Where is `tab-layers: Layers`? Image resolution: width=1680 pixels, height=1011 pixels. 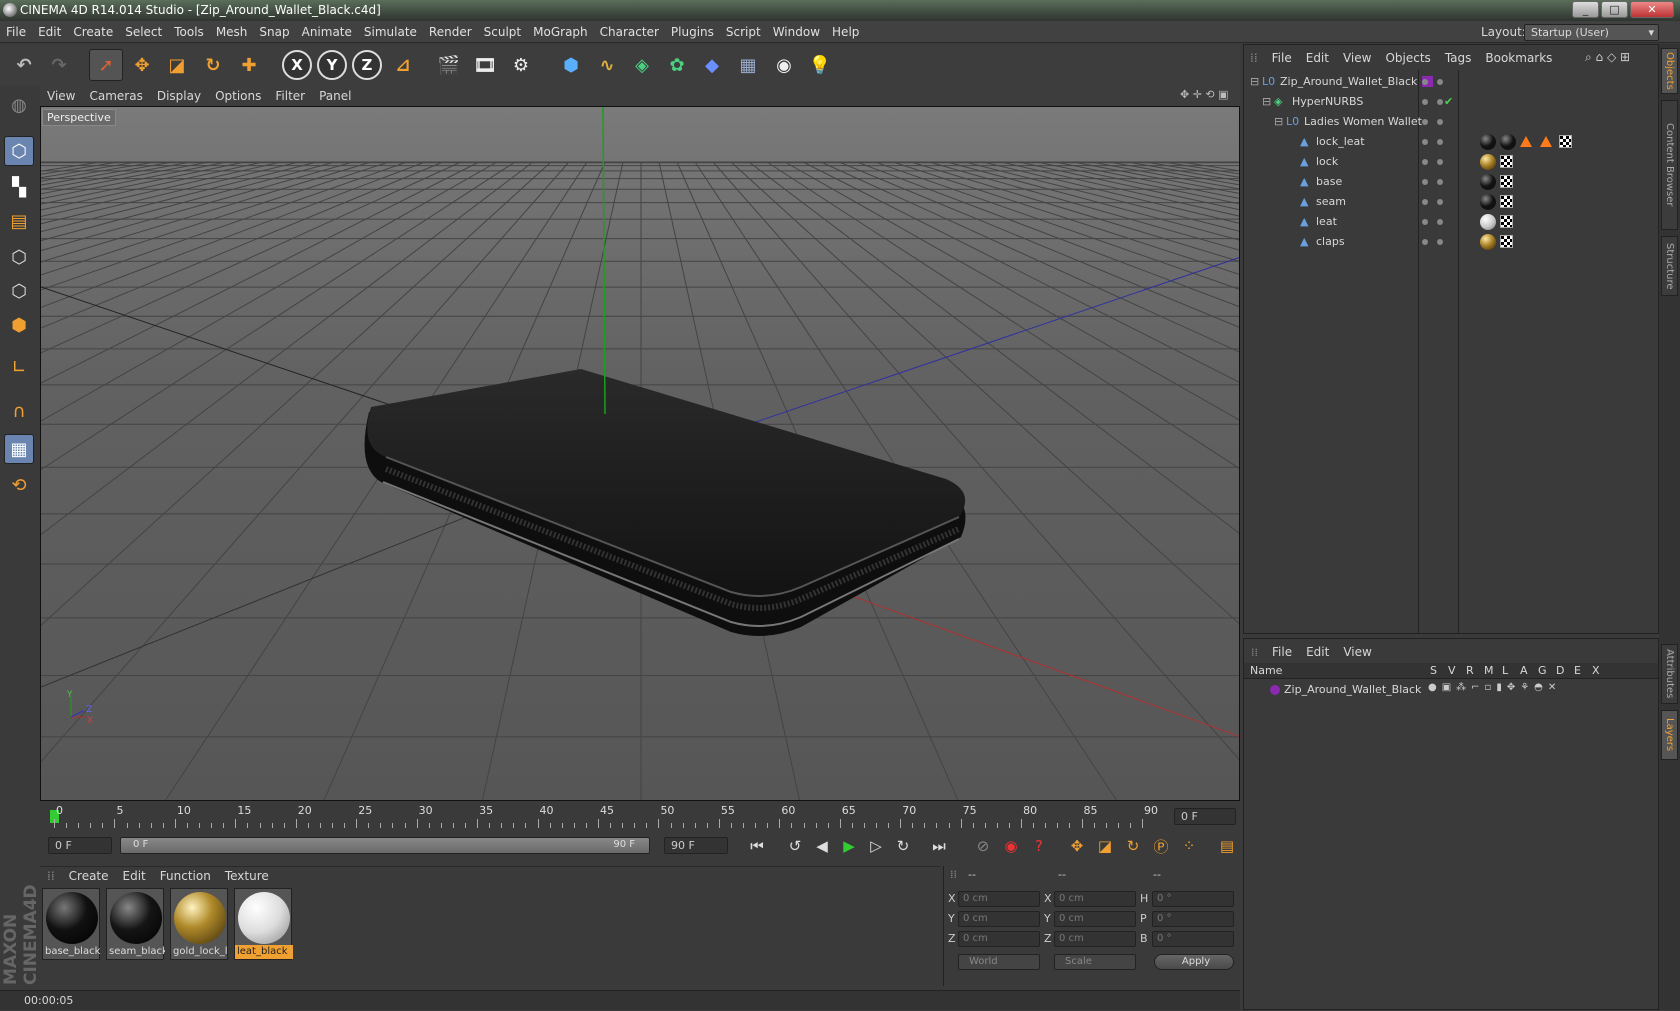
tab-layers: Layers is located at coordinates (1669, 735).